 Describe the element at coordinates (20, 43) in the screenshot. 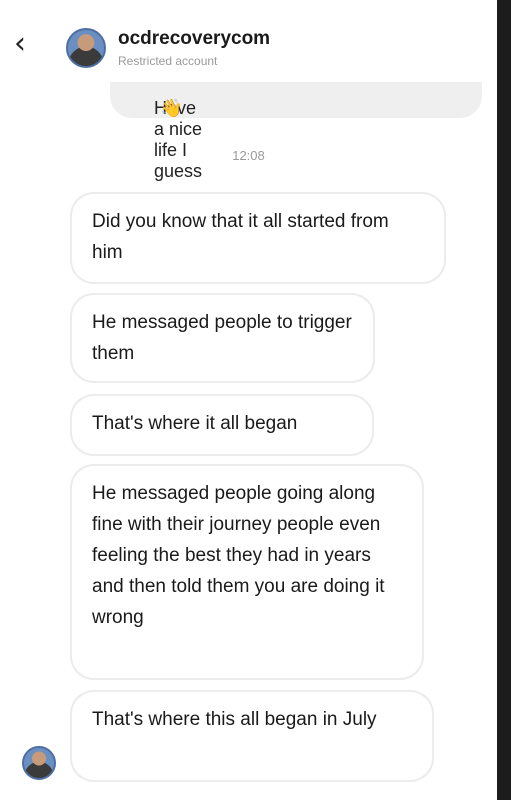

I see `chevron-left-icon: ‹` at that location.